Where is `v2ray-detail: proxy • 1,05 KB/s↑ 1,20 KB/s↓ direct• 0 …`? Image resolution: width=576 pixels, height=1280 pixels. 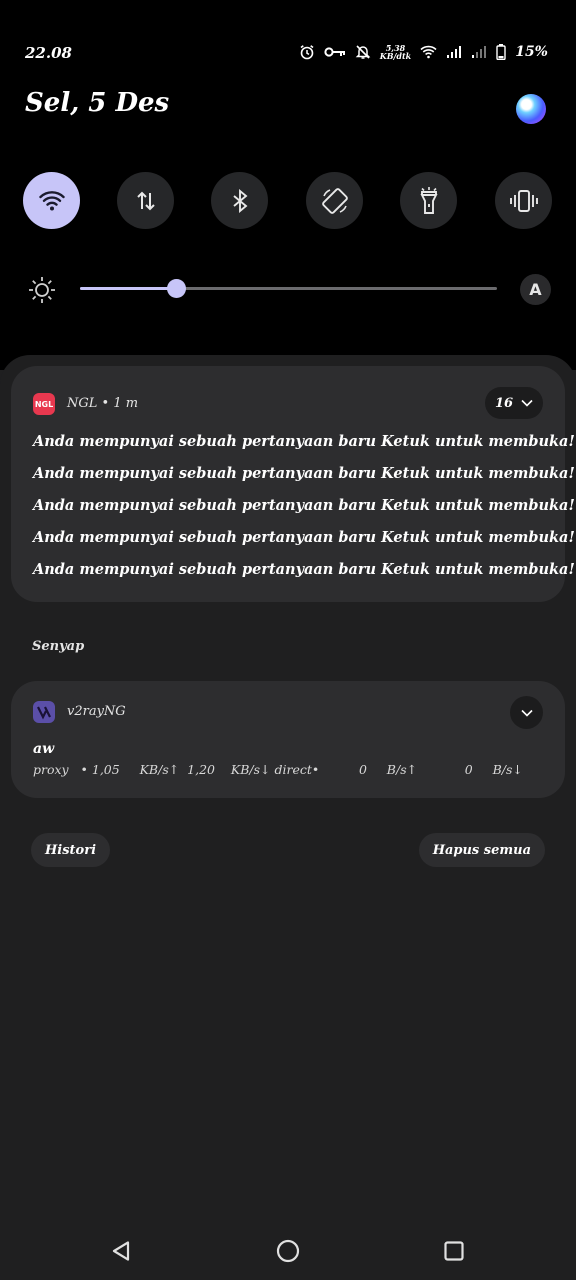
v2ray-detail: proxy • 1,05 KB/s↑ 1,20 KB/s↓ direct• 0 … is located at coordinates (278, 769).